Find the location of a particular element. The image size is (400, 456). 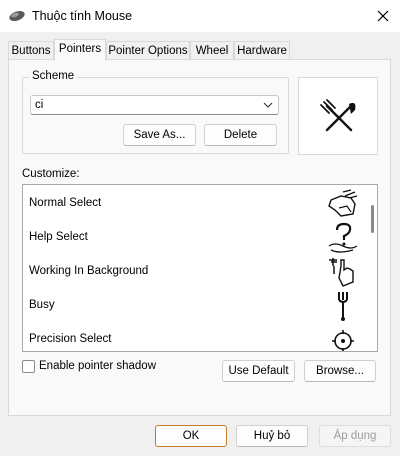

list-item-label: Normal Select is located at coordinates (65, 203).